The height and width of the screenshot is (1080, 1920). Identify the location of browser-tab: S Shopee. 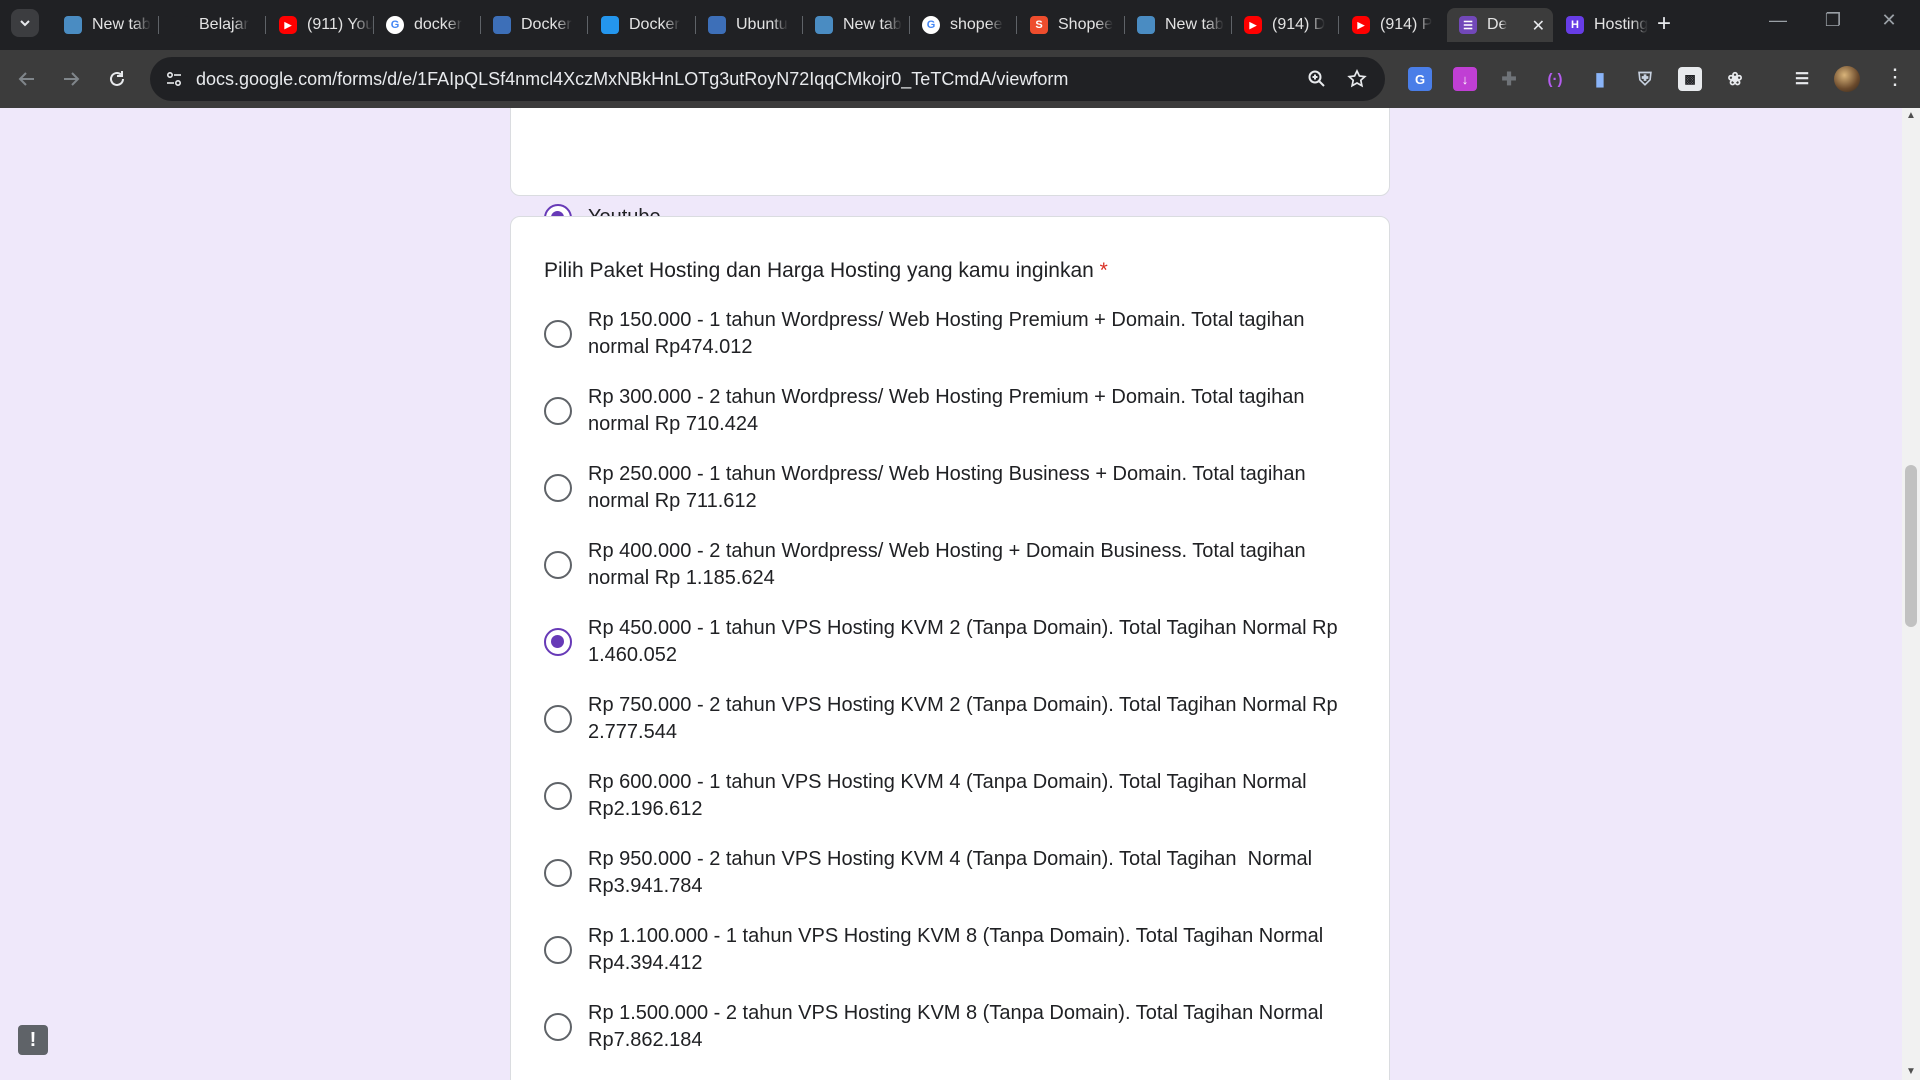
(1071, 25).